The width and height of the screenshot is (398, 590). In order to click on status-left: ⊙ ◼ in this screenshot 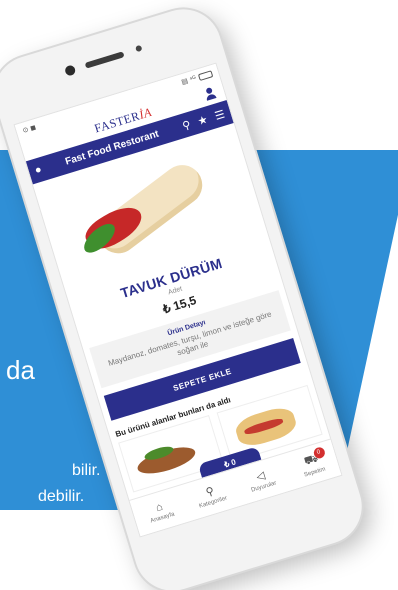, I will do `click(29, 129)`.